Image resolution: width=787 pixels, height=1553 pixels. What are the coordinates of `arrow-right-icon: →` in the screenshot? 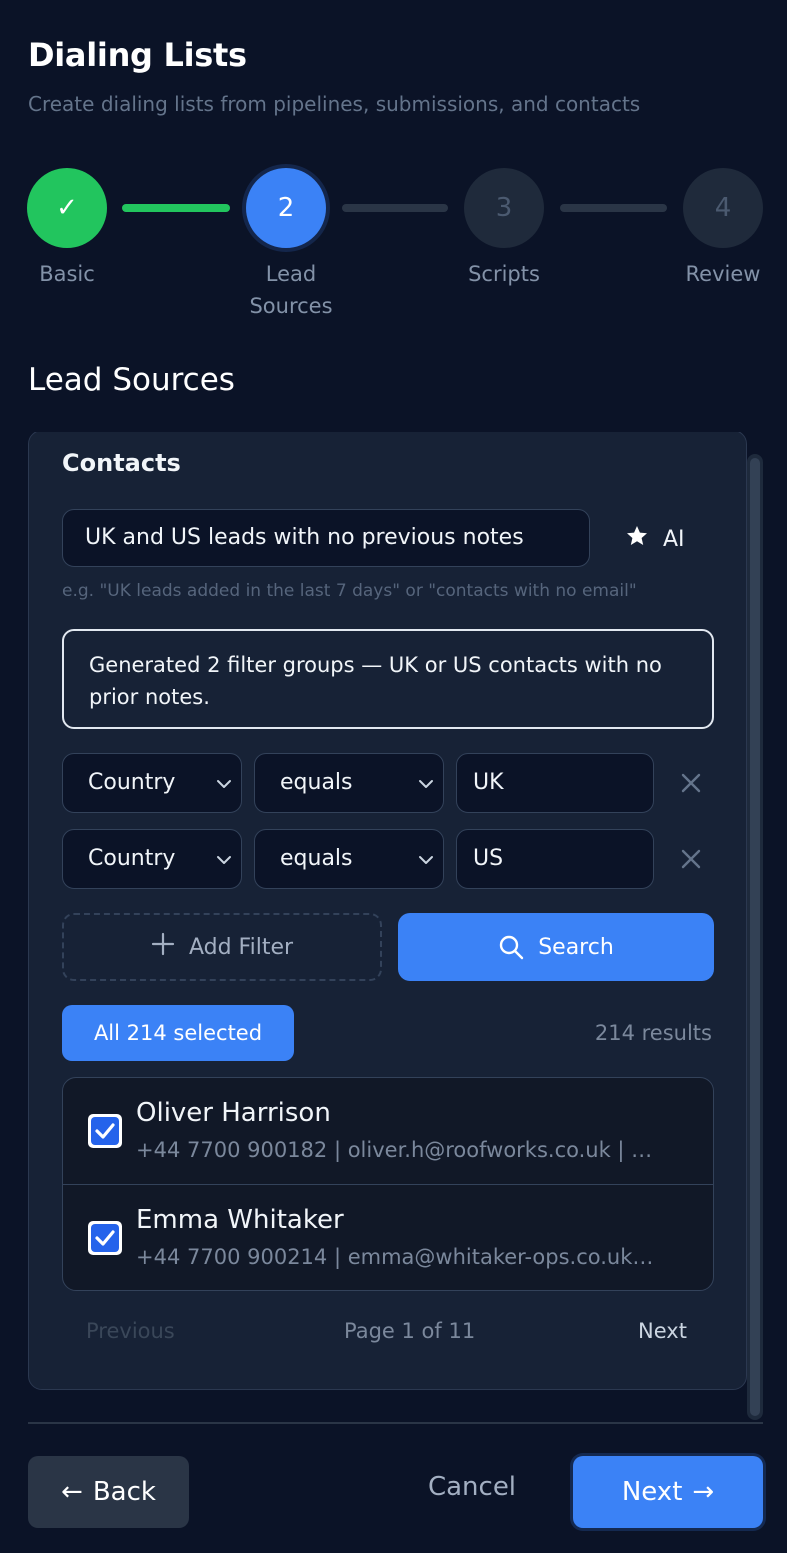 It's located at (703, 1492).